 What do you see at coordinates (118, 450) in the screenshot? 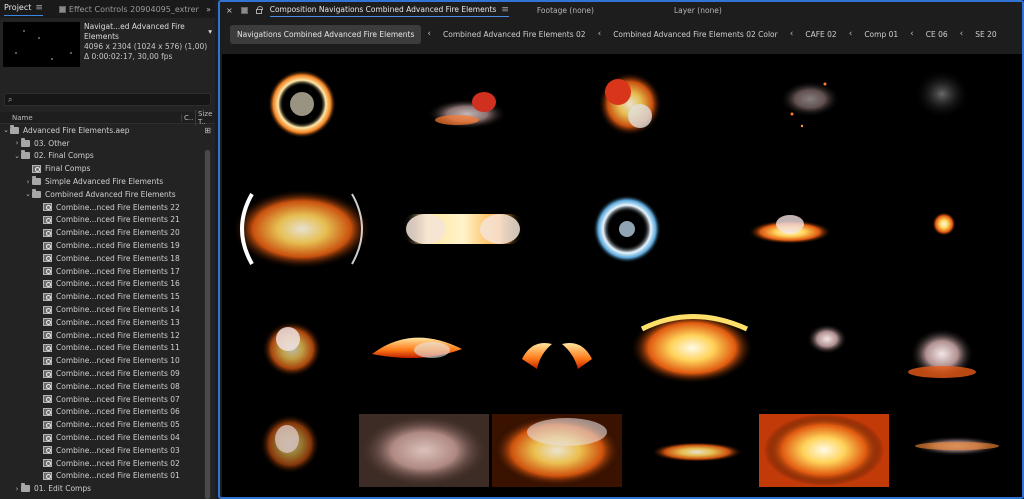
I see `project-tree-item-label: Combine...nced Fire Elements 03` at bounding box center [118, 450].